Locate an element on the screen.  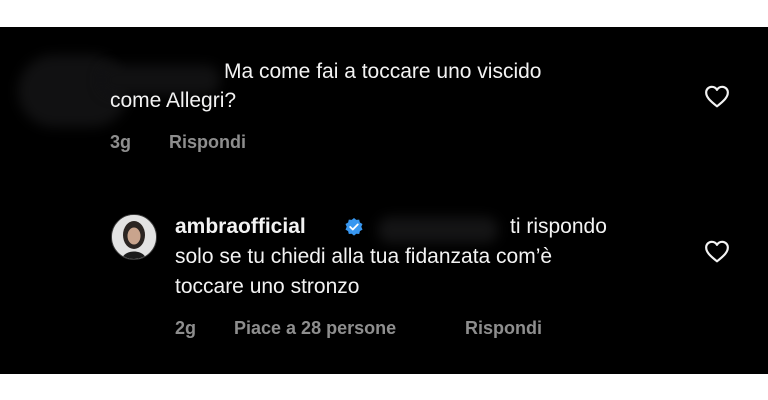
comment-text-line2: come Allegri? is located at coordinates (173, 100).